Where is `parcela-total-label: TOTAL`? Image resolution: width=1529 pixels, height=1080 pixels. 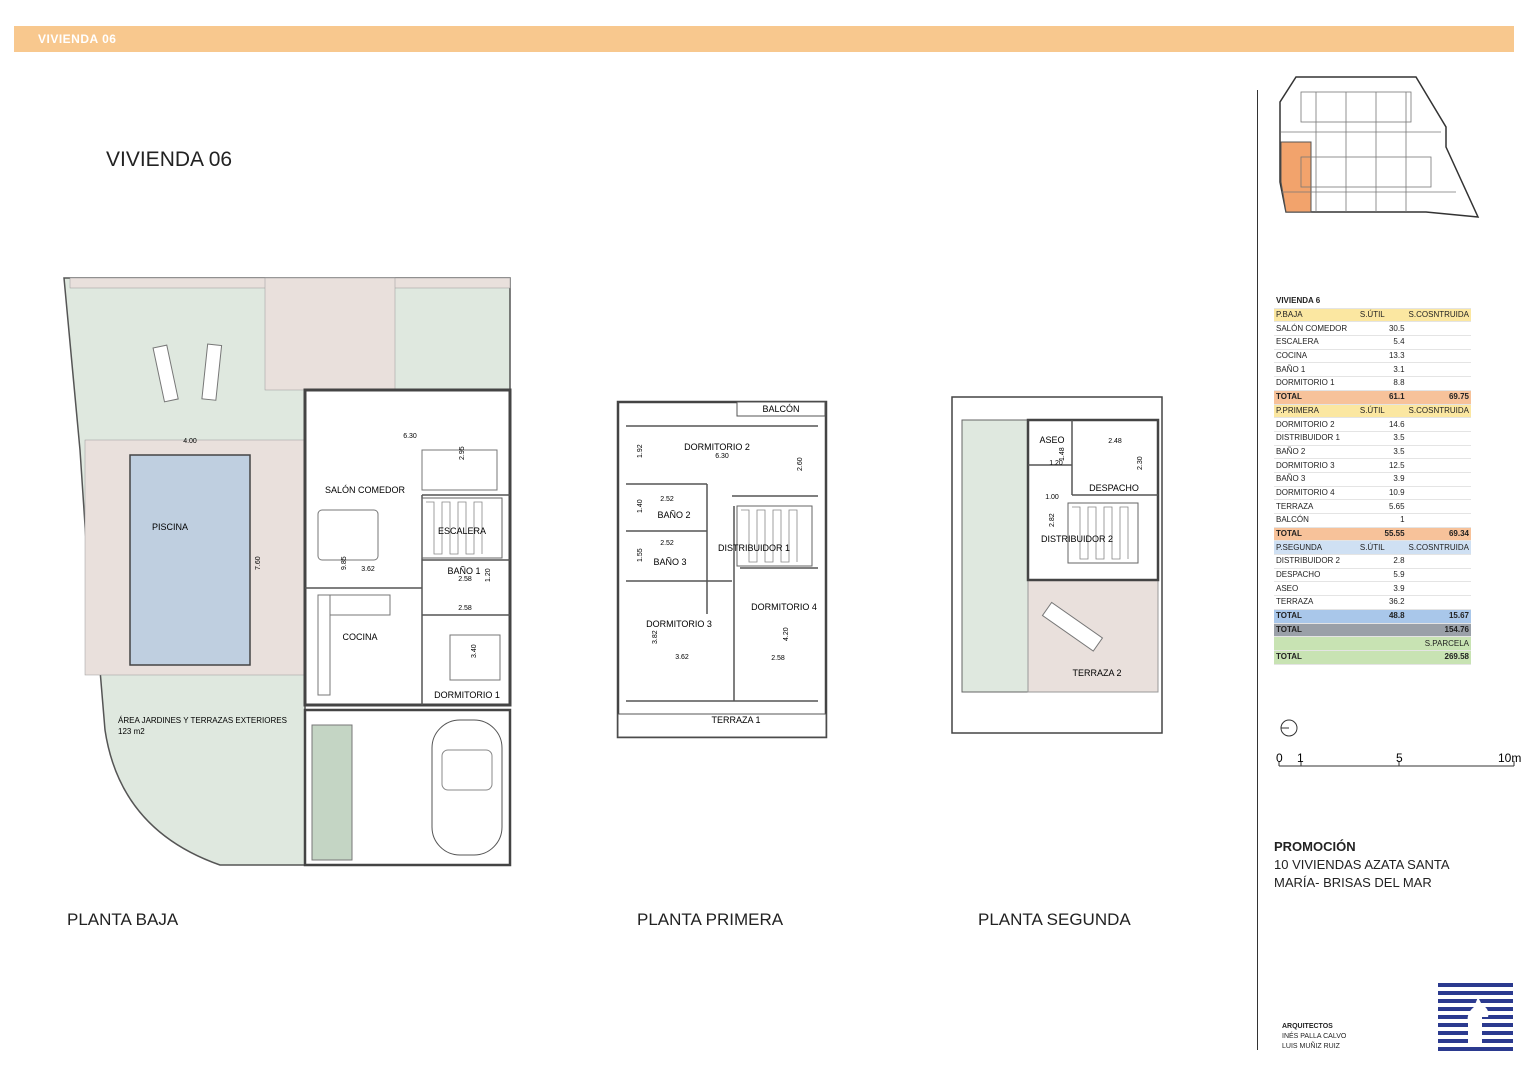 parcela-total-label: TOTAL is located at coordinates (1316, 657).